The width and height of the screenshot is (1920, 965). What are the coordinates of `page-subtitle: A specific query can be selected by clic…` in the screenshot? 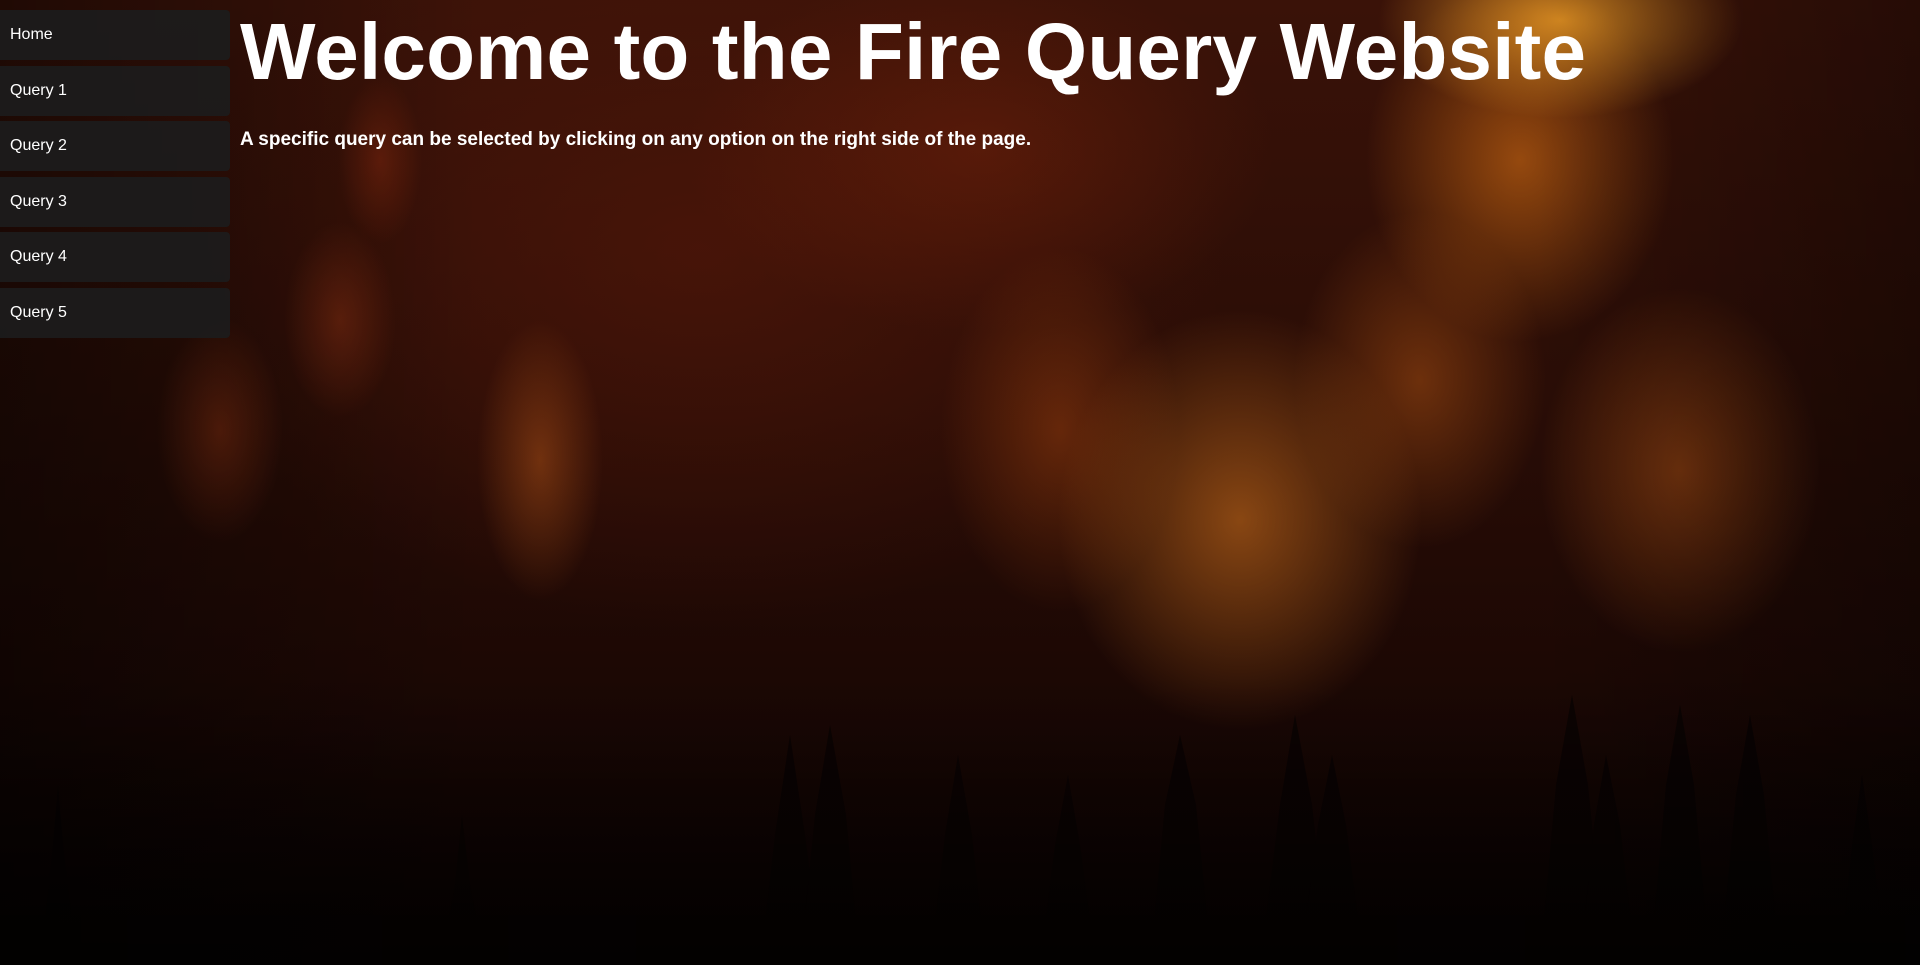 It's located at (636, 139).